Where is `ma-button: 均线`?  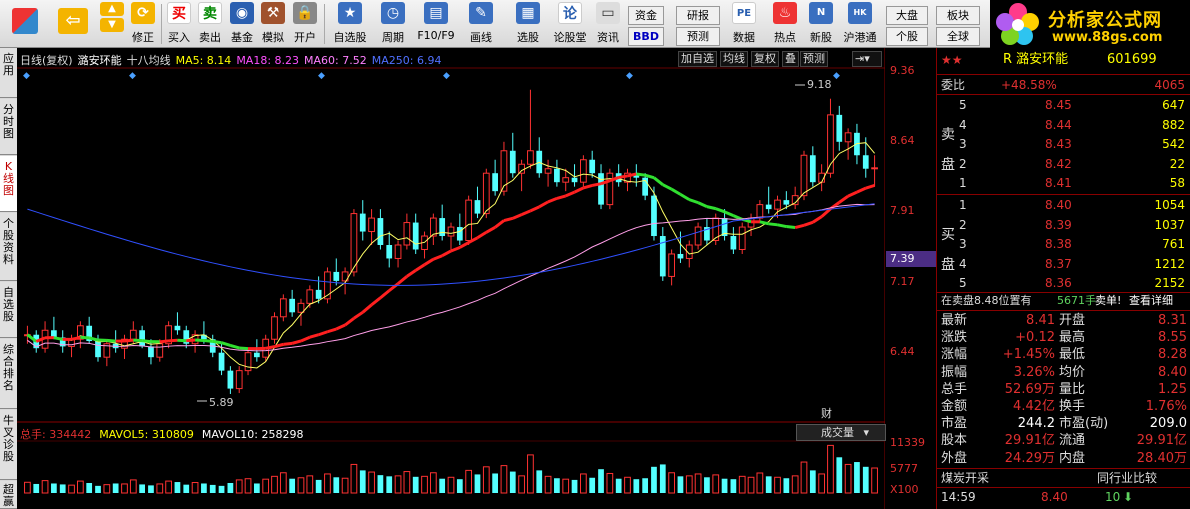
ma-button: 均线 is located at coordinates (734, 59).